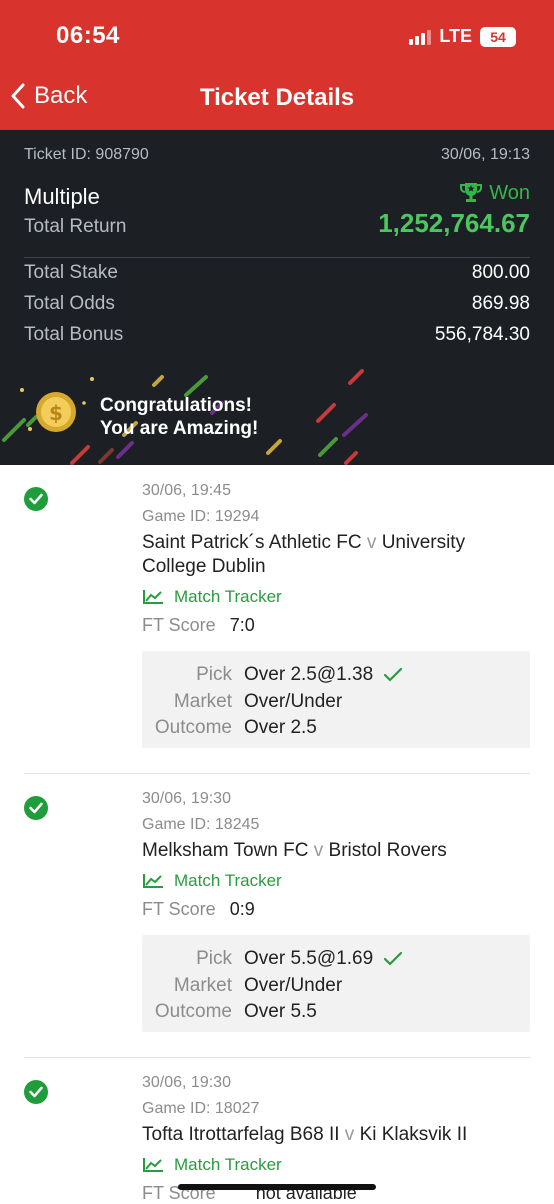  What do you see at coordinates (420, 37) in the screenshot?
I see `signal-icon` at bounding box center [420, 37].